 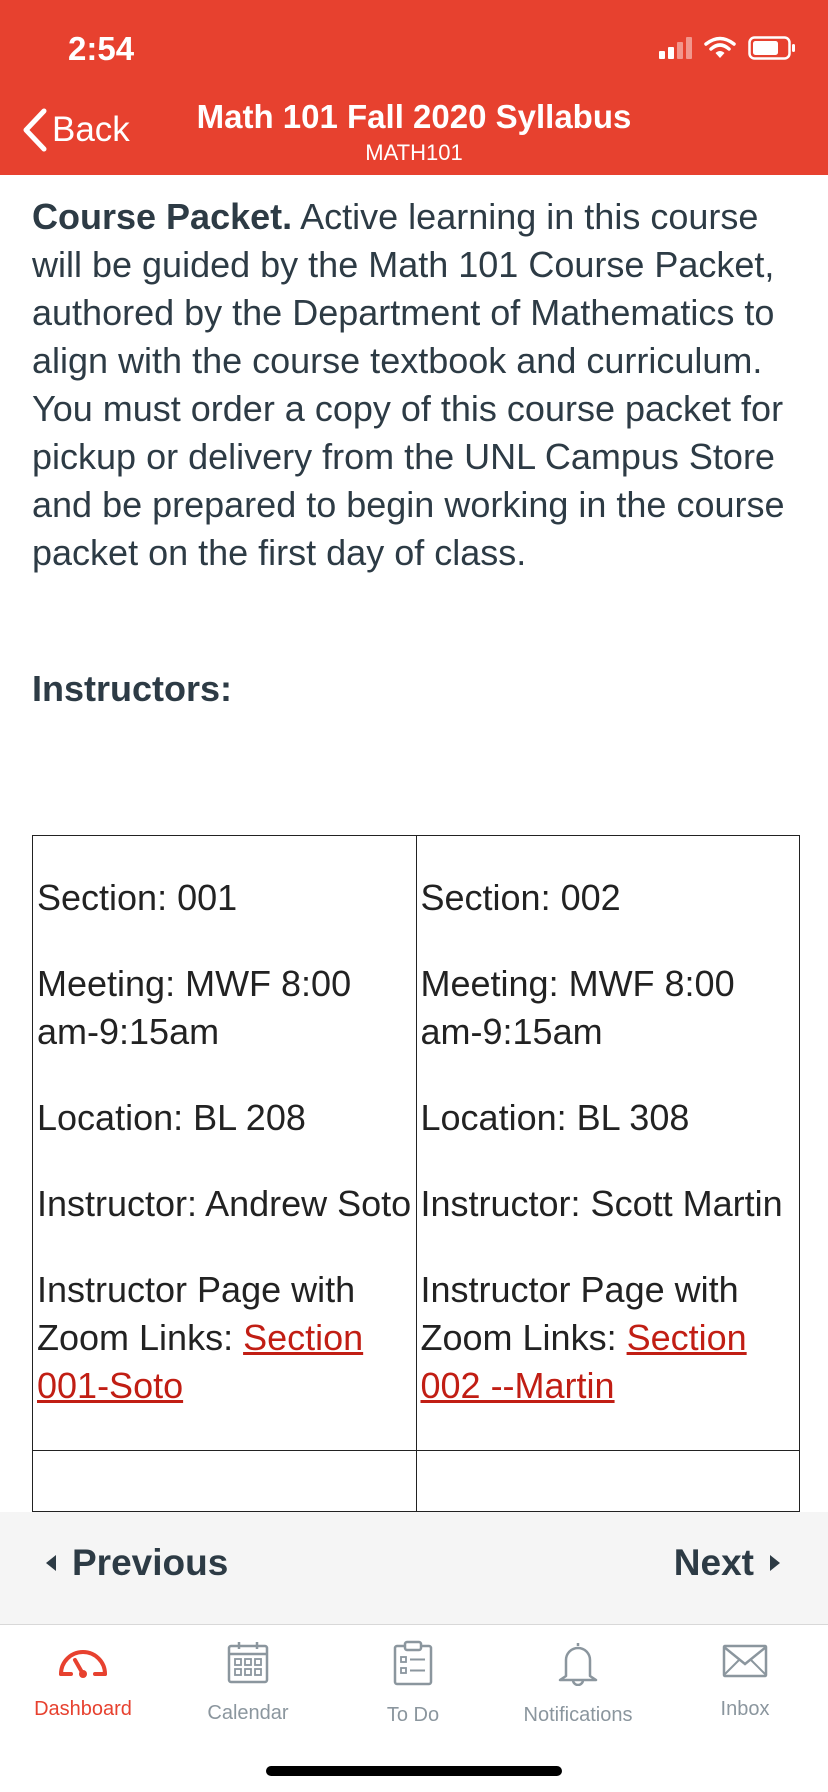 I want to click on section-number: Section: 002, so click(x=520, y=897).